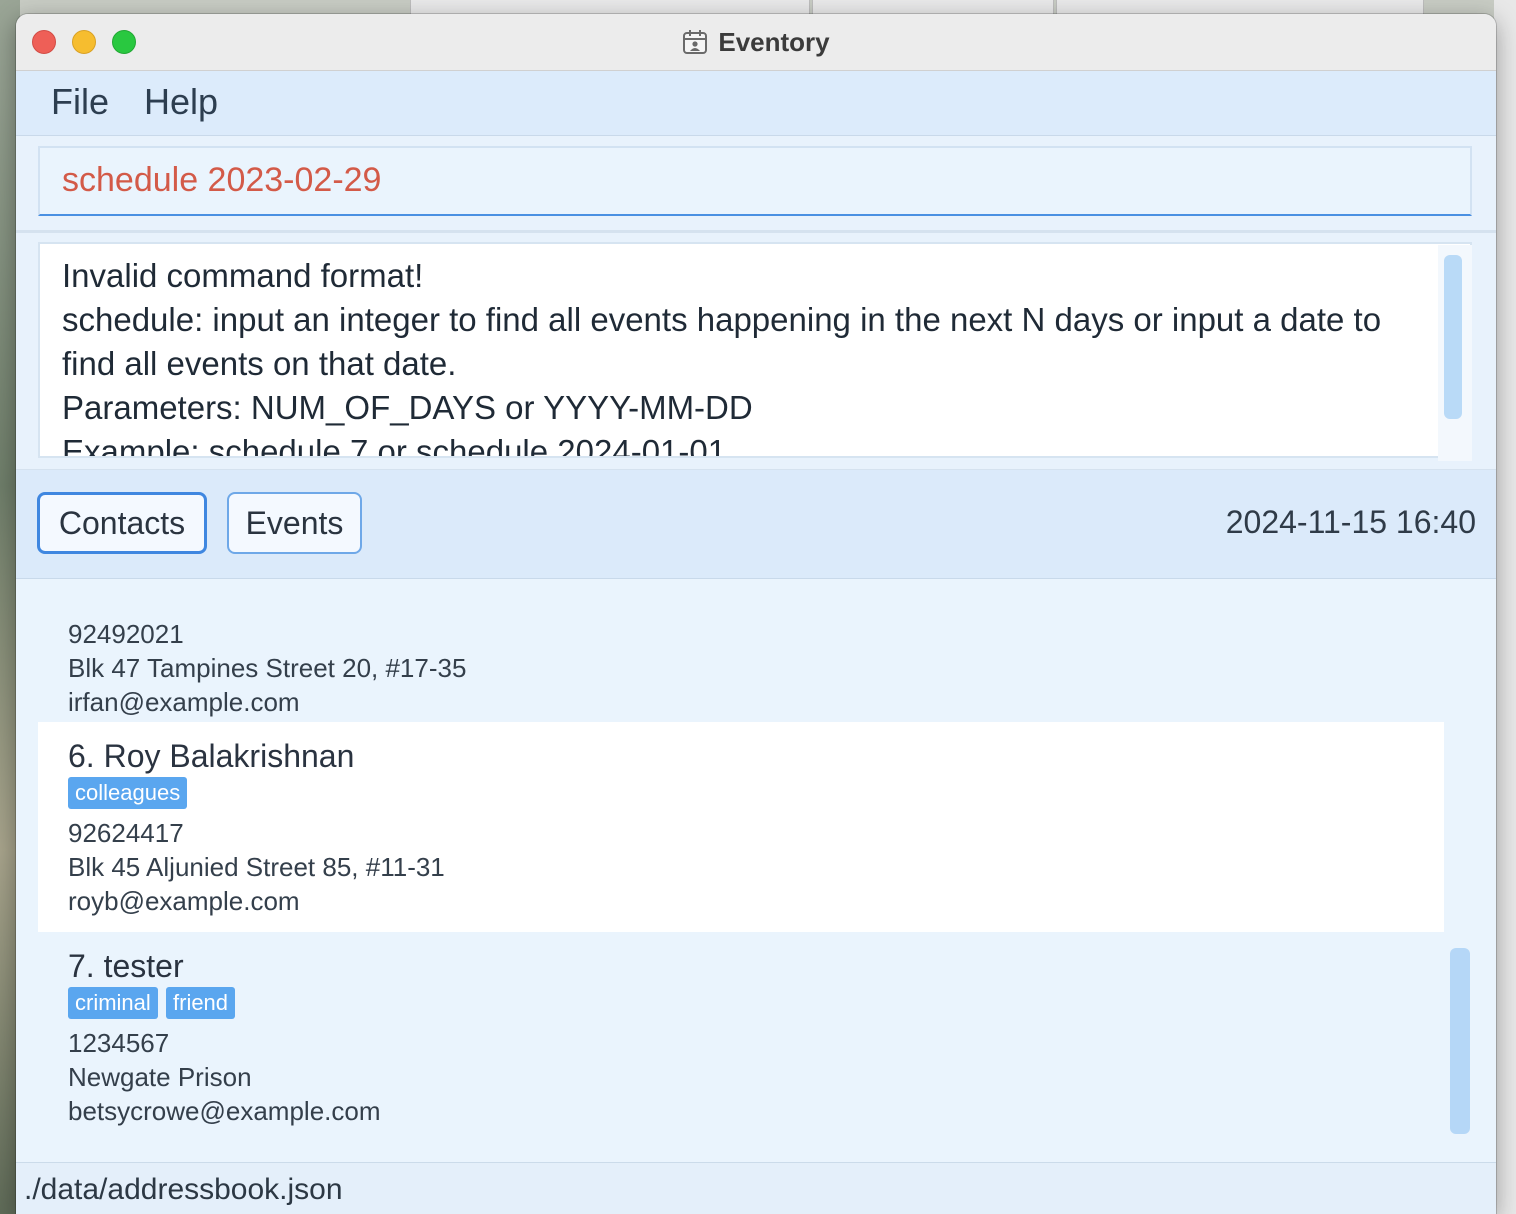  Describe the element at coordinates (756, 524) in the screenshot. I see `view-tabs-bar: Contacts Events 2024-11-15 16:40` at that location.